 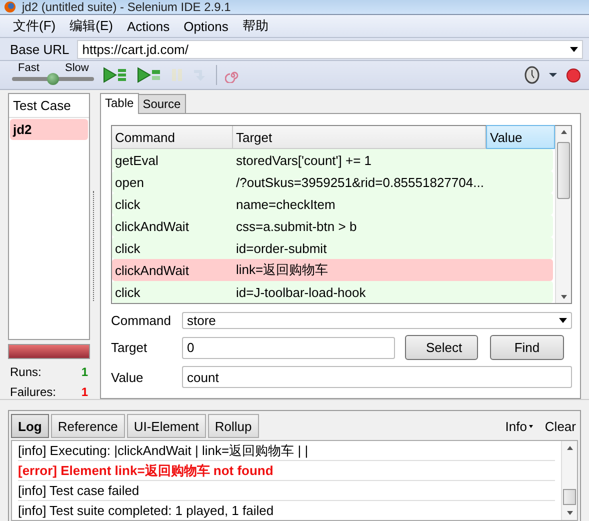 I want to click on test-case-item: jd2, so click(x=49, y=129).